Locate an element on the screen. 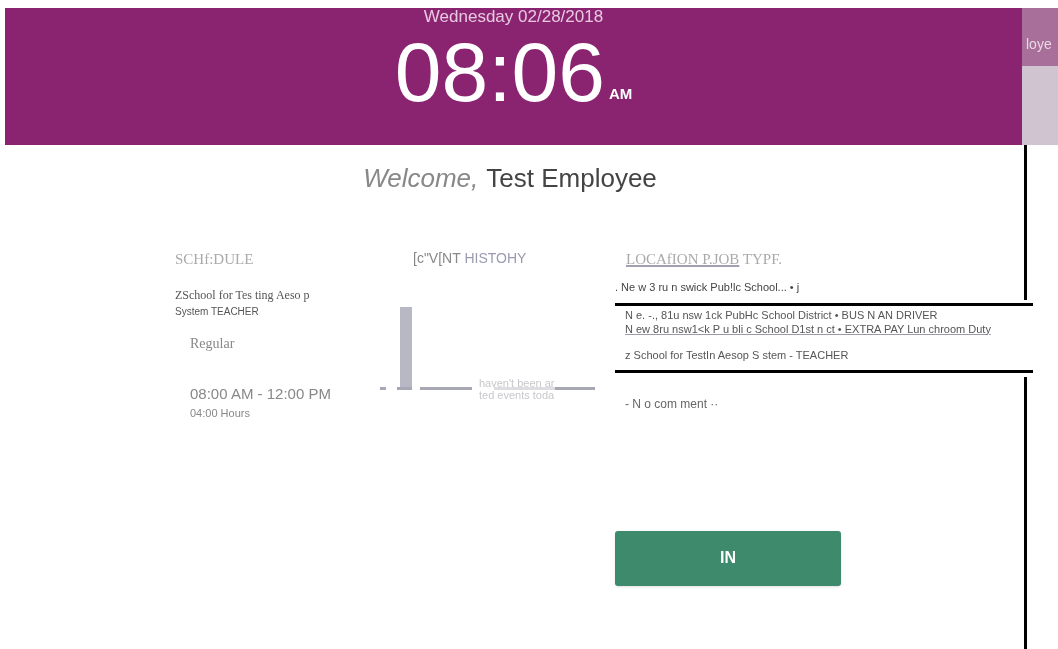  dropdown-option: z School for TestIn Aesop S stem - TEACHER is located at coordinates (732, 354).